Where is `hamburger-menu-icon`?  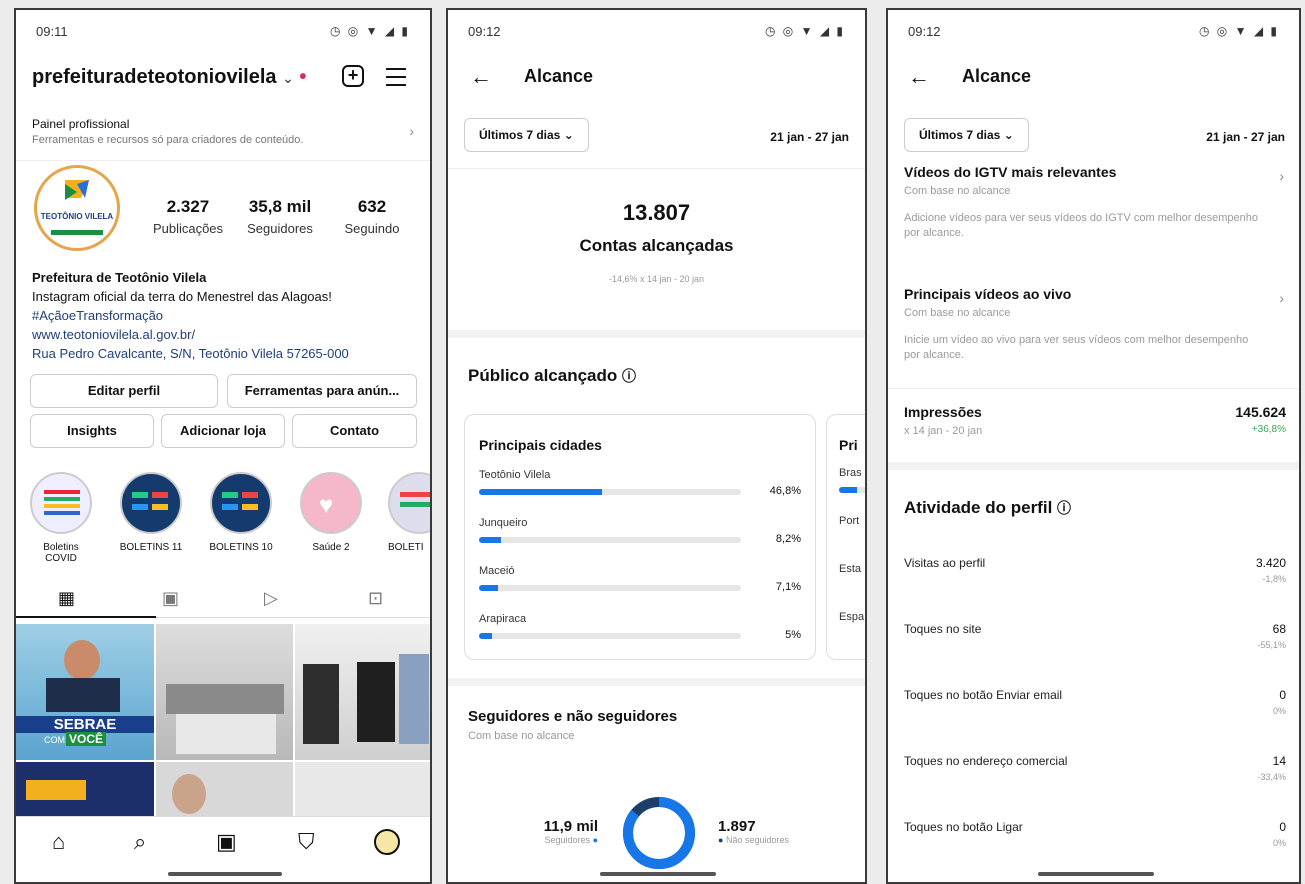 hamburger-menu-icon is located at coordinates (396, 80).